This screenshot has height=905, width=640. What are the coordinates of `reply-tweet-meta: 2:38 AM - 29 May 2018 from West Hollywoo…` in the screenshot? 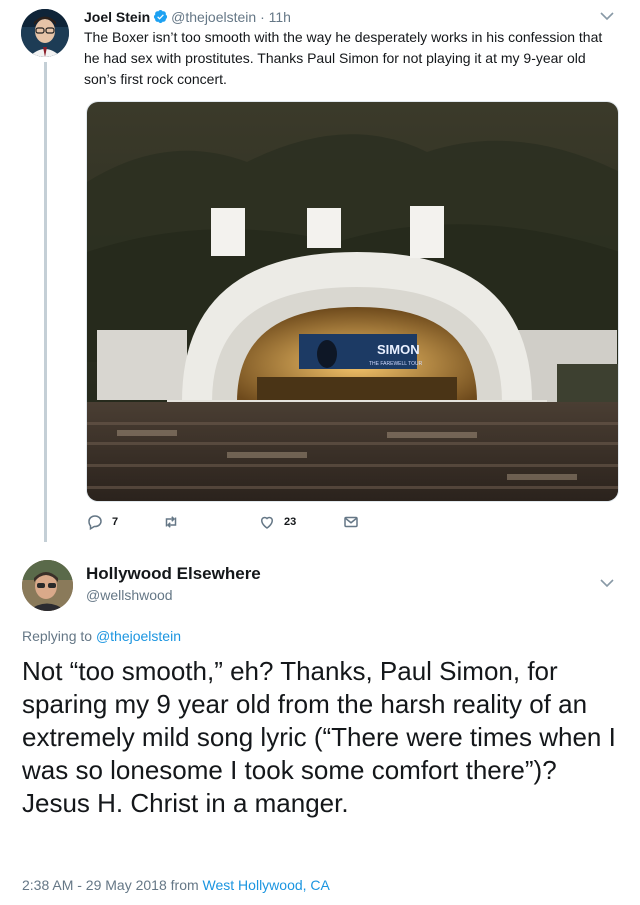 It's located at (176, 885).